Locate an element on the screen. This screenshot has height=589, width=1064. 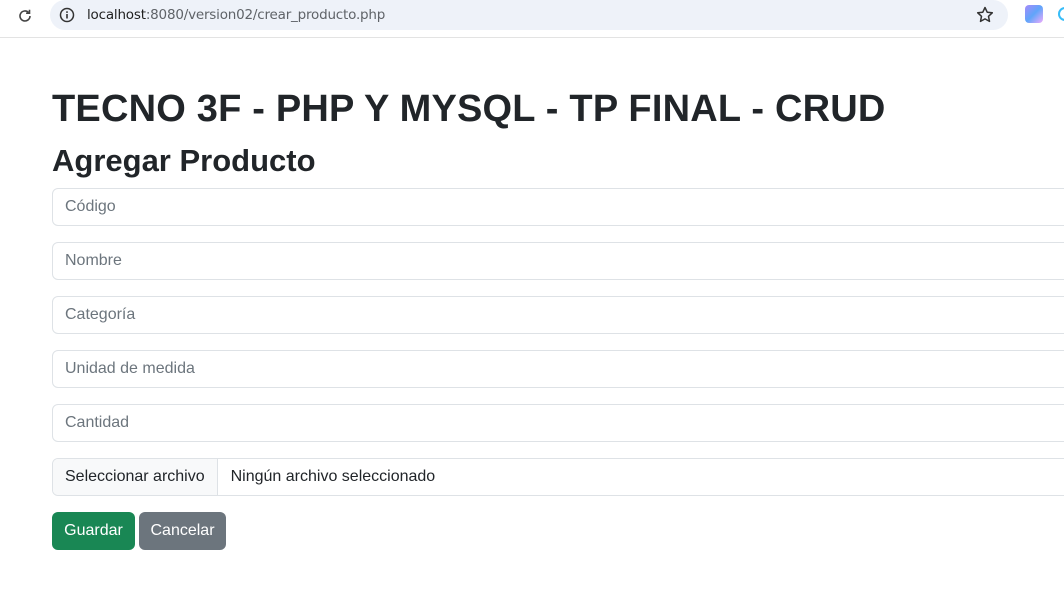
categoria-input is located at coordinates (558, 315).